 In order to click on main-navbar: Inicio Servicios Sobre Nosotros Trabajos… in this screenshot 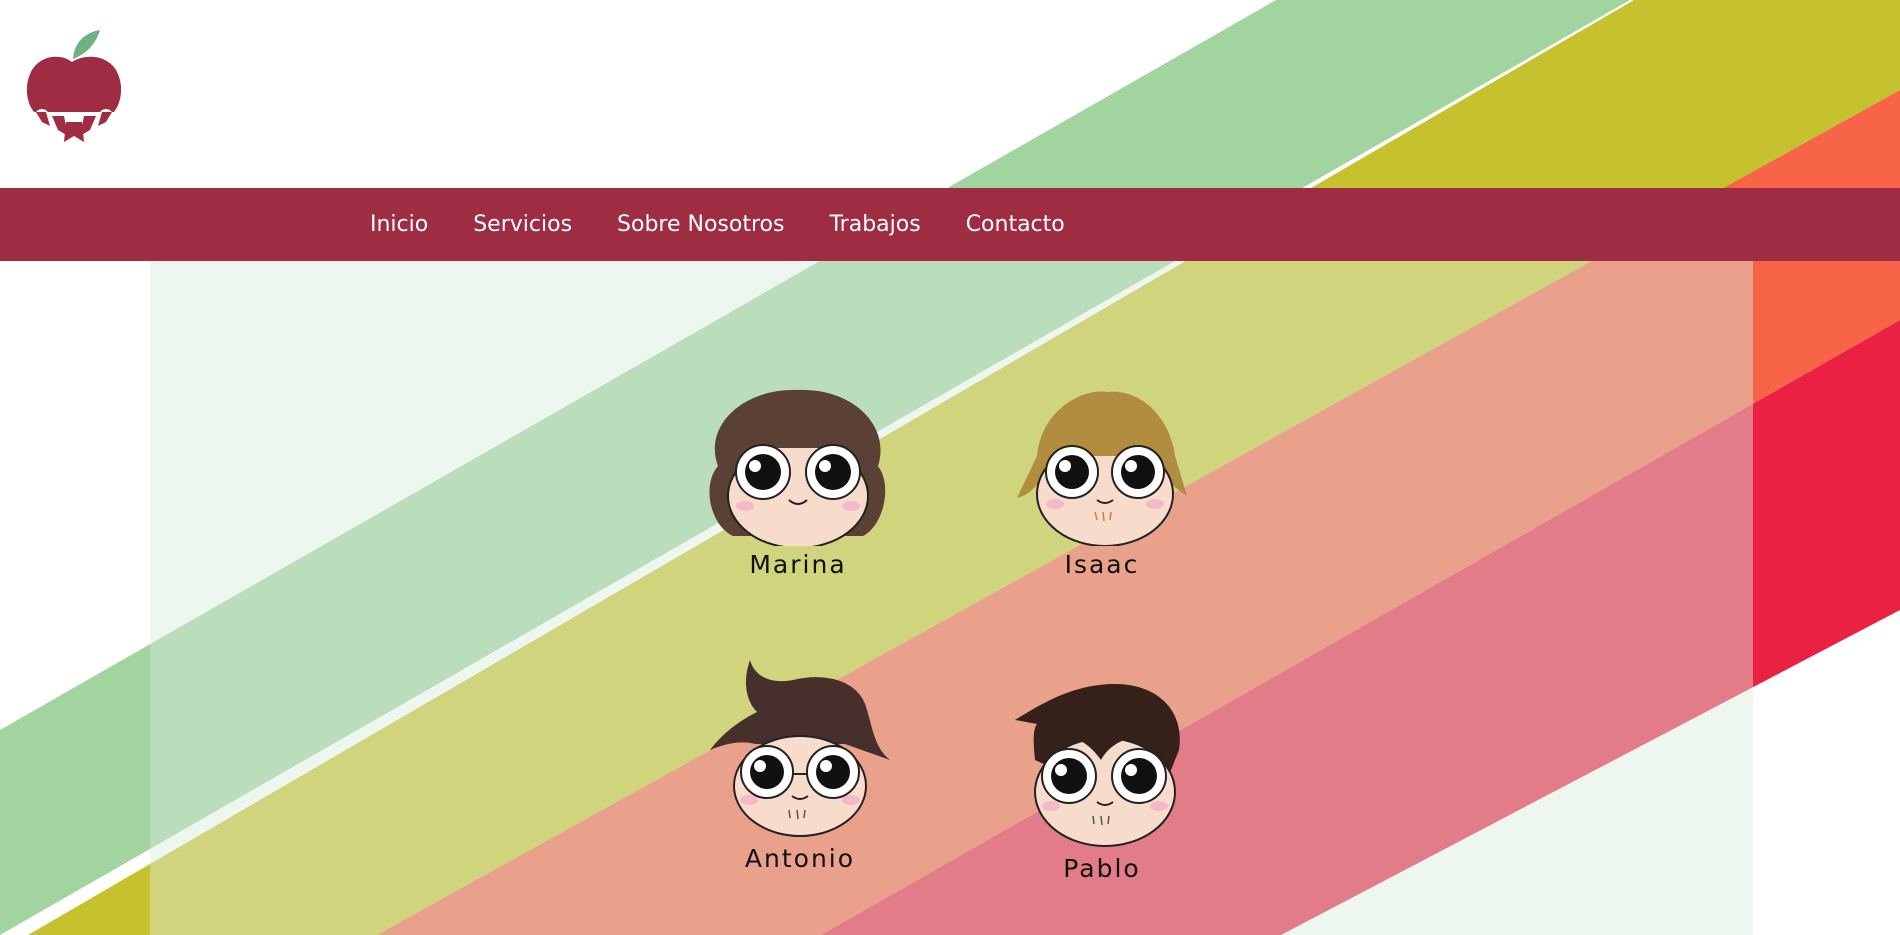, I will do `click(950, 224)`.